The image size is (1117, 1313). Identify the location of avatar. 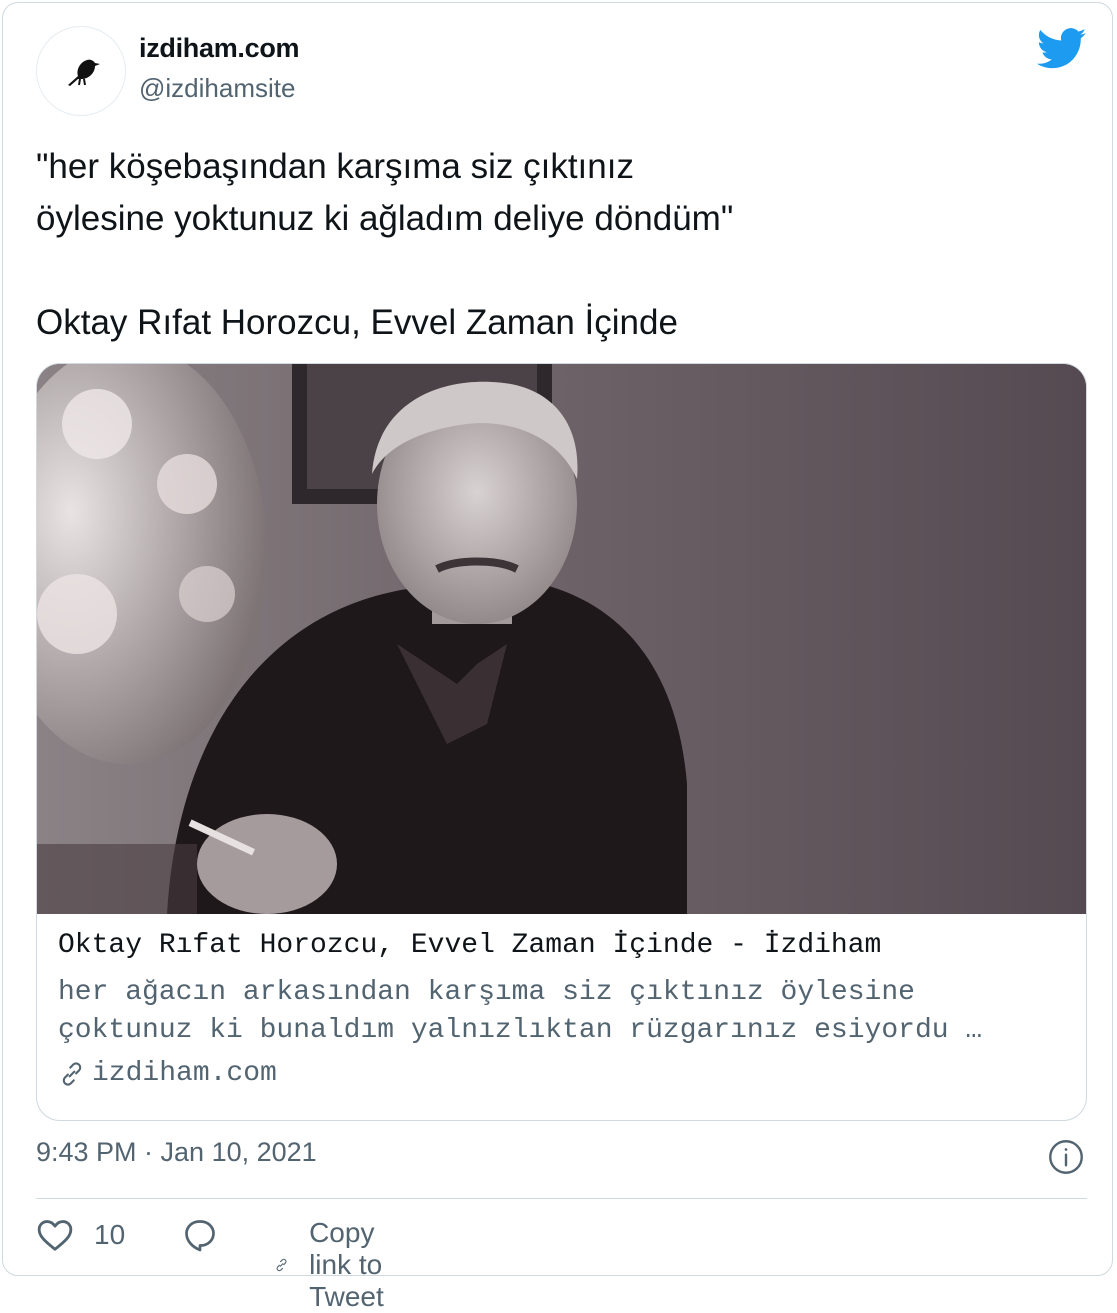
(81, 71).